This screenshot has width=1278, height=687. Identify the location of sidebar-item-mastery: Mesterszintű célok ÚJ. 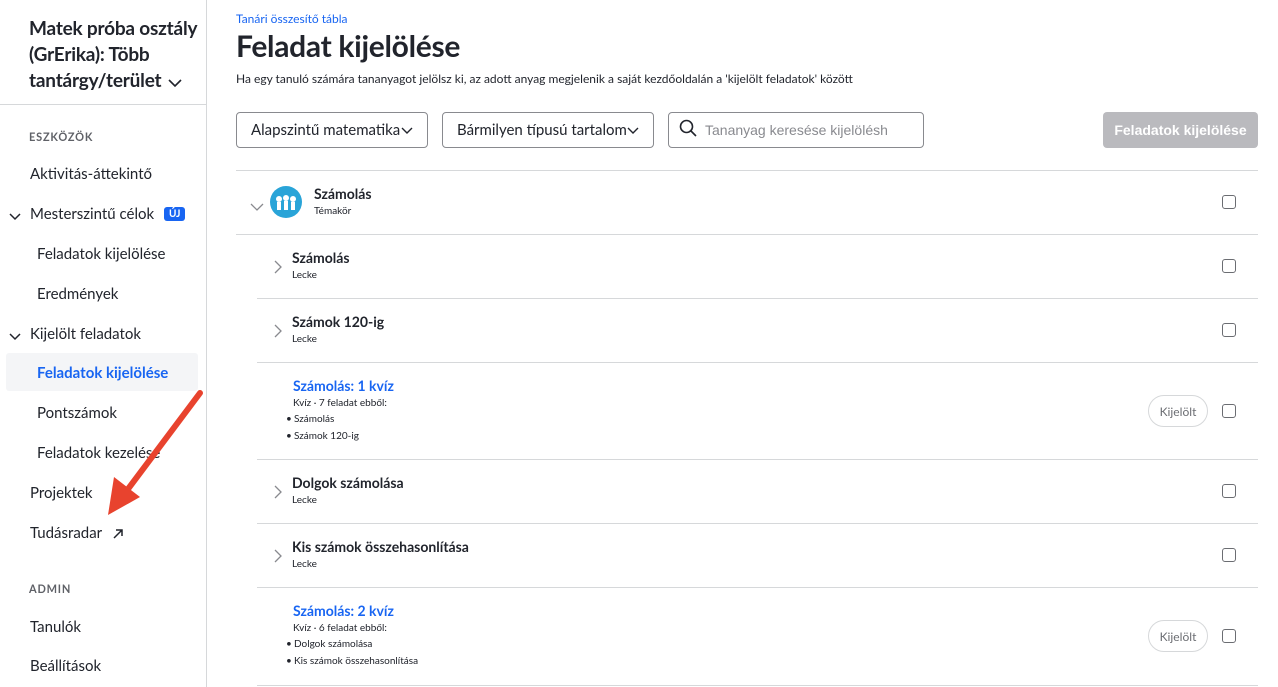
(97, 214).